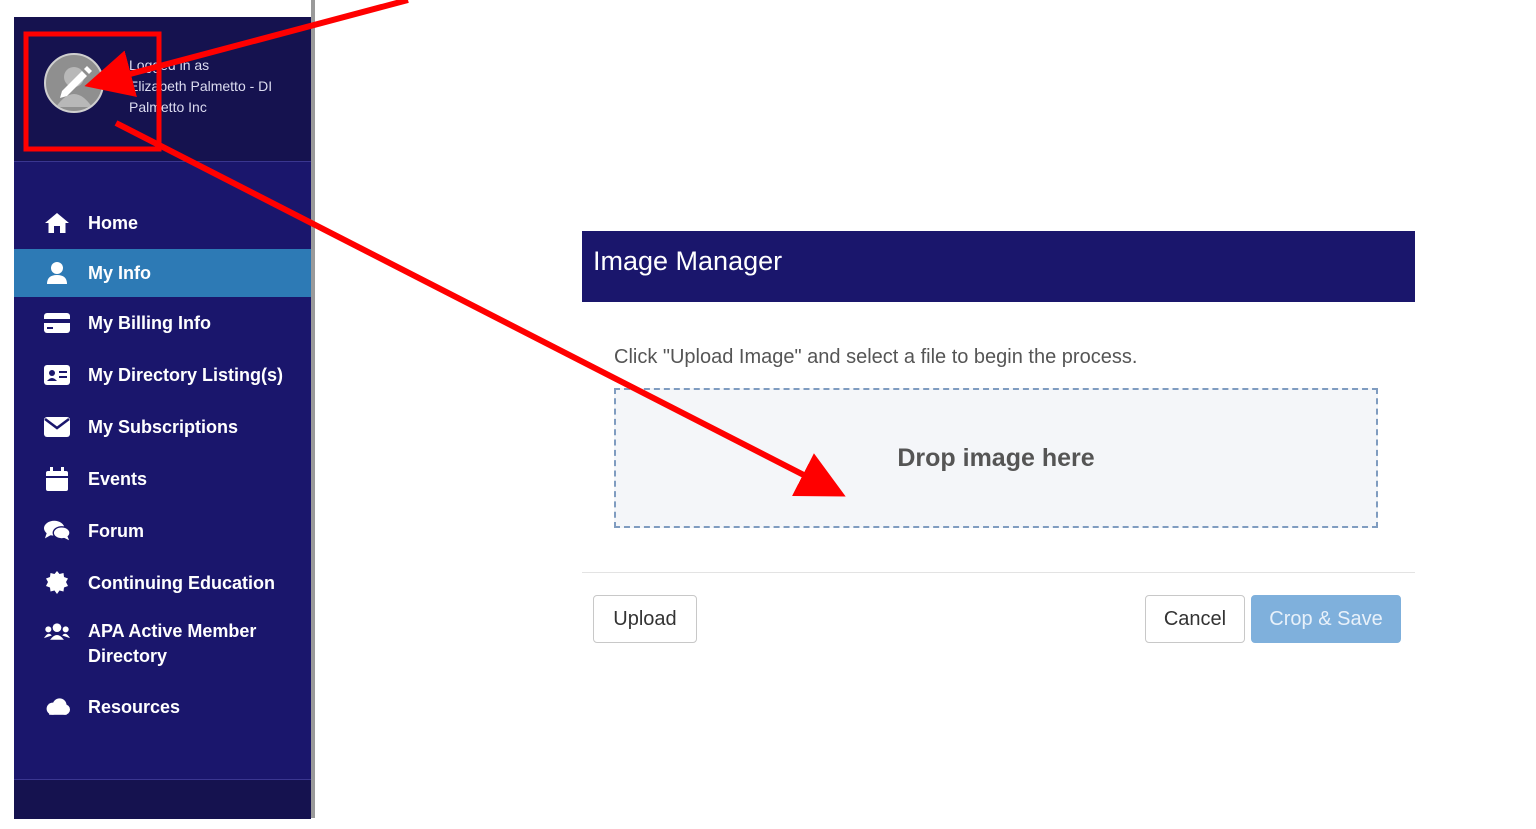  Describe the element at coordinates (201, 96) in the screenshot. I see `user-name: Elizabeth Palmetto - DI Palmetto Inc` at that location.